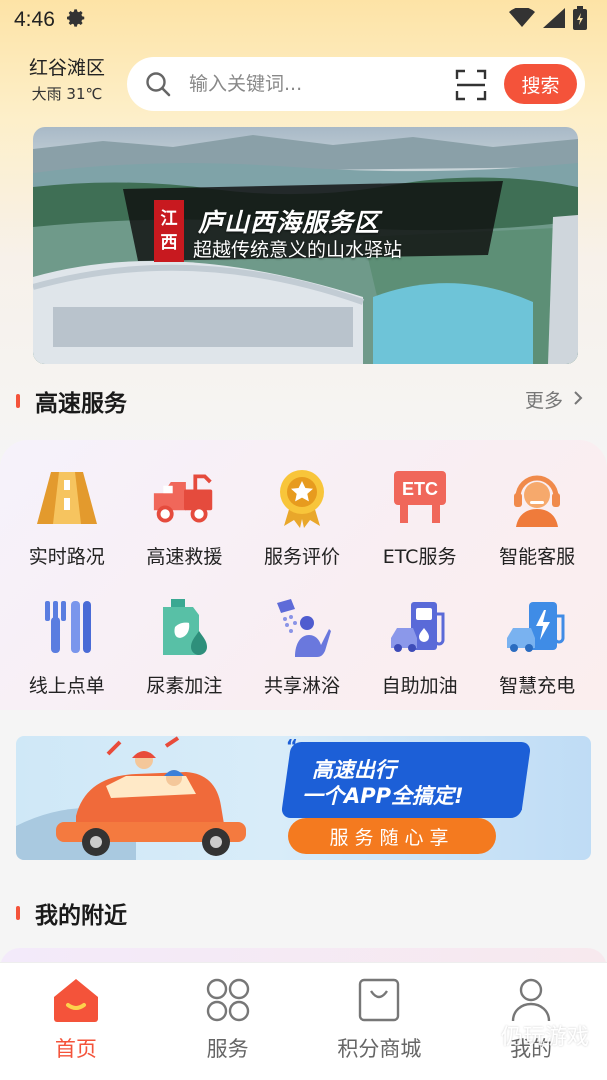  I want to click on promo-banner: “ ” 高速出行 一个APP全搞定! 服务随心享, so click(303, 798).